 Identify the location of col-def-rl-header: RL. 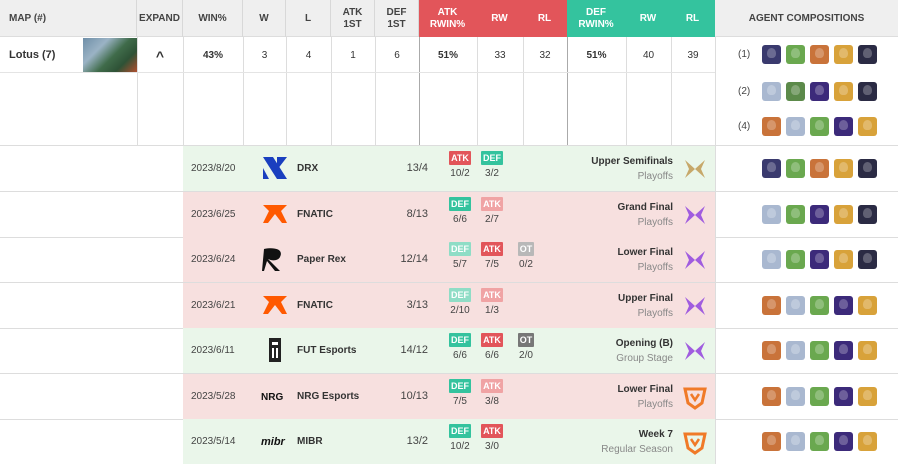
(693, 18).